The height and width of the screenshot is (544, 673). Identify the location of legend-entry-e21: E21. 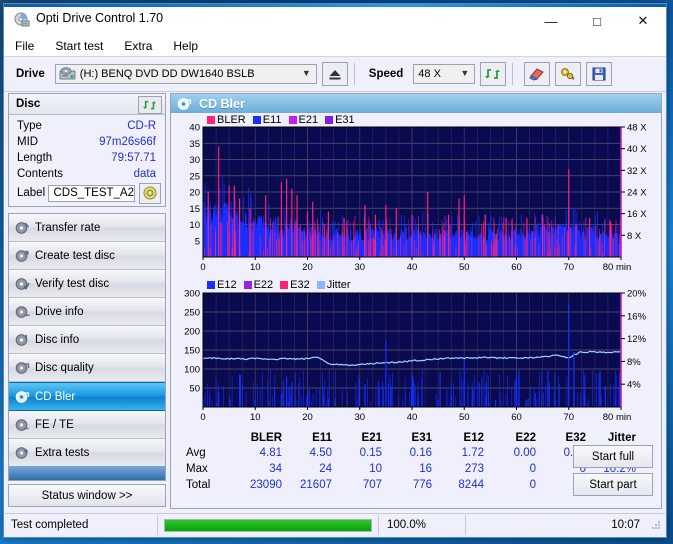
(303, 120).